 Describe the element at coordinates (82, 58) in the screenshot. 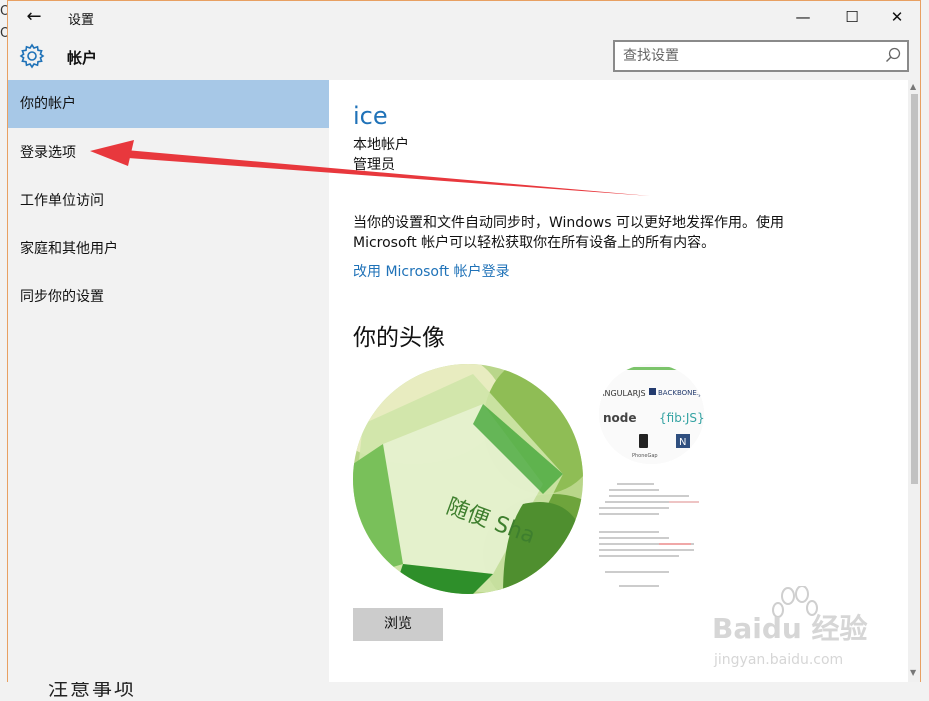

I see `page-title: 帐户` at that location.